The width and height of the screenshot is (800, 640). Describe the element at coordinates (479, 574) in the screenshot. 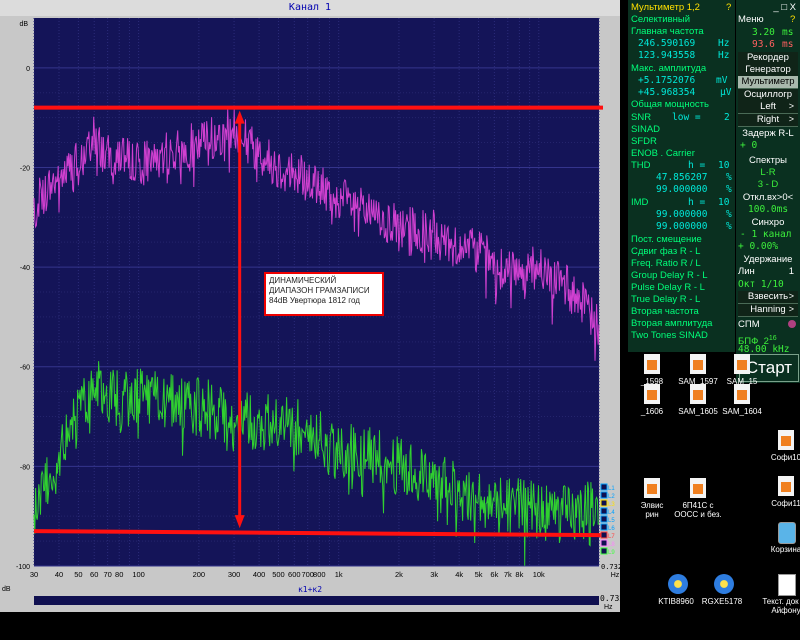

I see `x-tick-label: 5k` at that location.